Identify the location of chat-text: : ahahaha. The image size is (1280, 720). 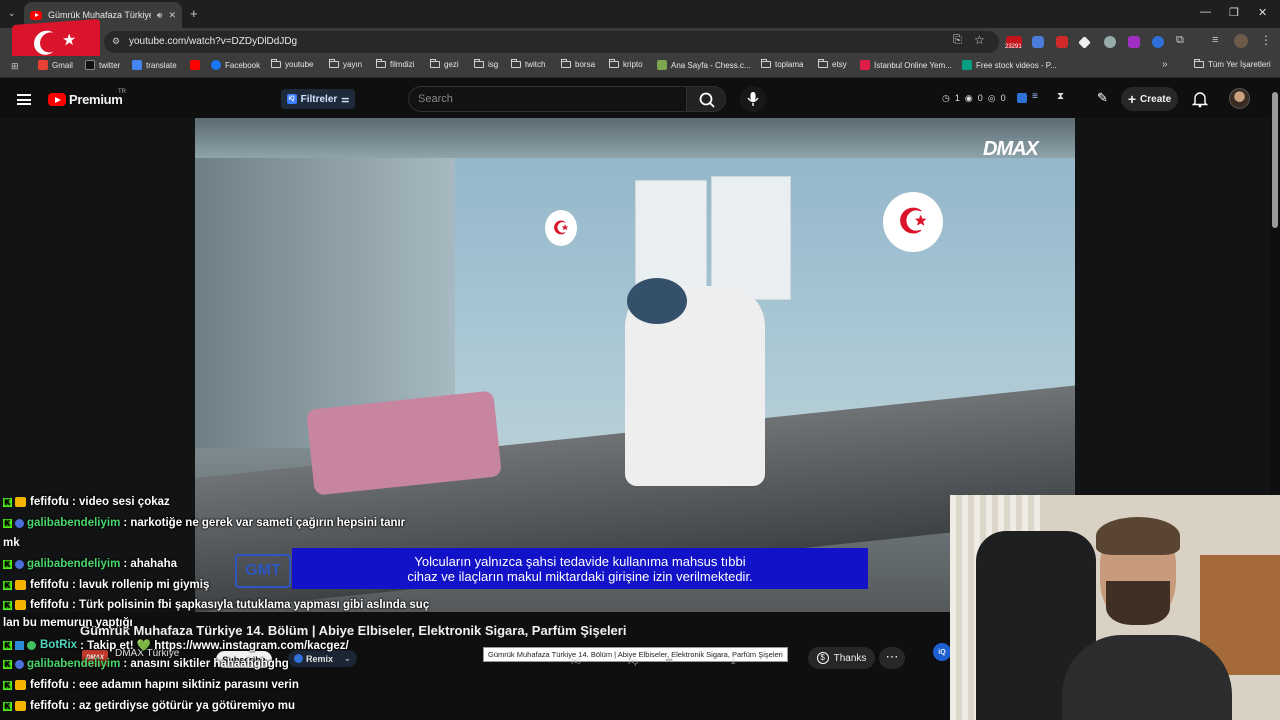
(150, 564).